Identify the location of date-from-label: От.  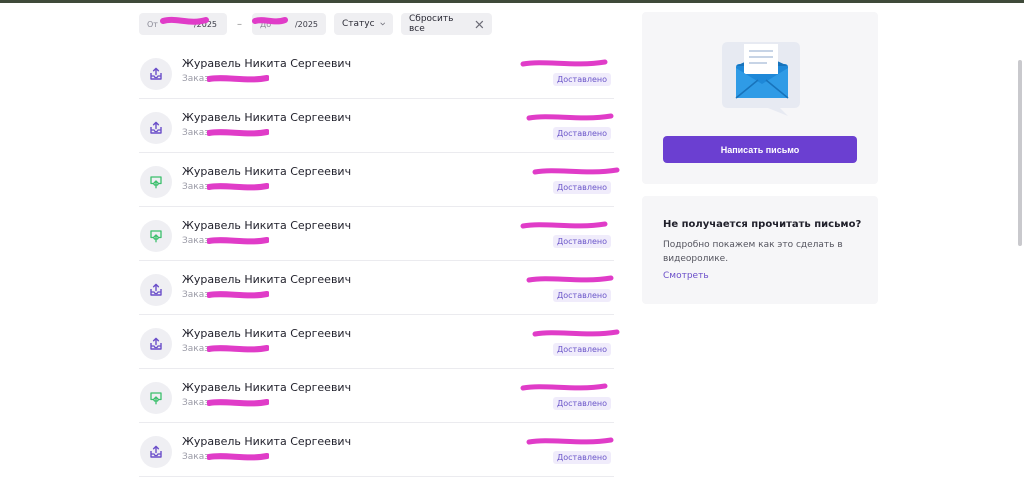
(152, 24).